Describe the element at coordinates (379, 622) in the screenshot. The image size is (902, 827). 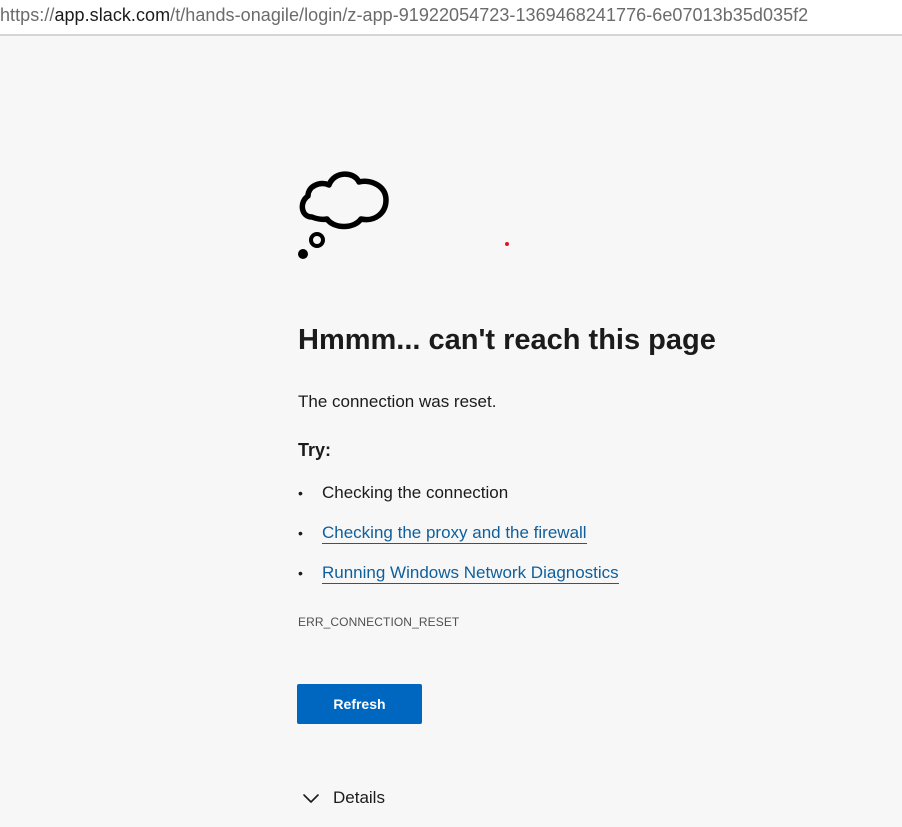
I see `error-code: ERR_CONNECTION_RESET` at that location.